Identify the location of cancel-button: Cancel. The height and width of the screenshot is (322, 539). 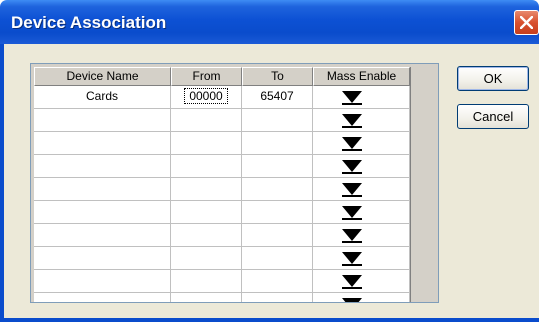
(493, 116).